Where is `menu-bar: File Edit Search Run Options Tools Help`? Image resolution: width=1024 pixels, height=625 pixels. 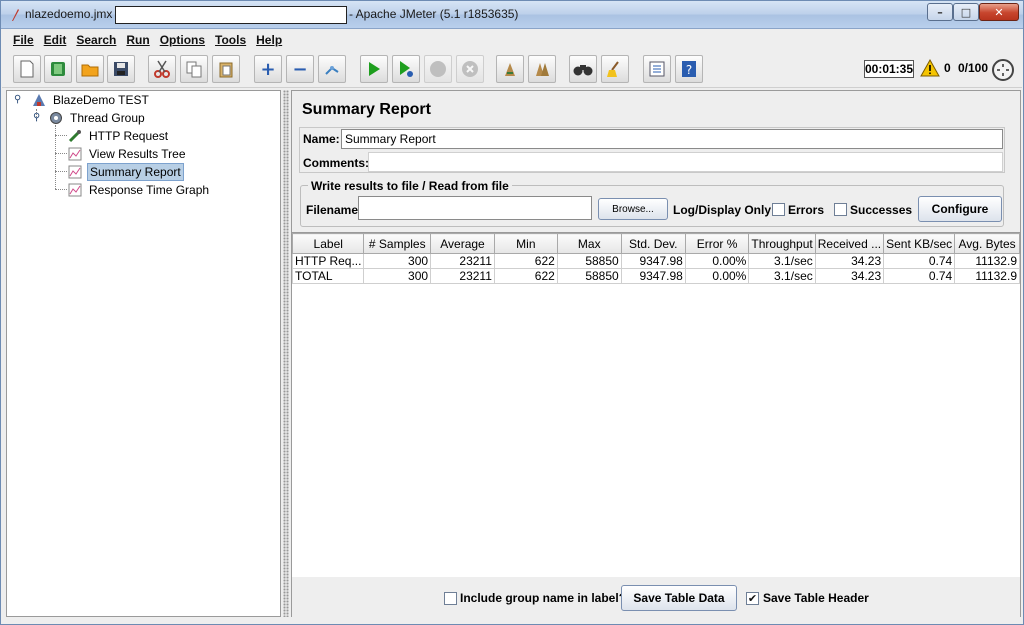
menu-bar: File Edit Search Run Options Tools Help is located at coordinates (512, 39).